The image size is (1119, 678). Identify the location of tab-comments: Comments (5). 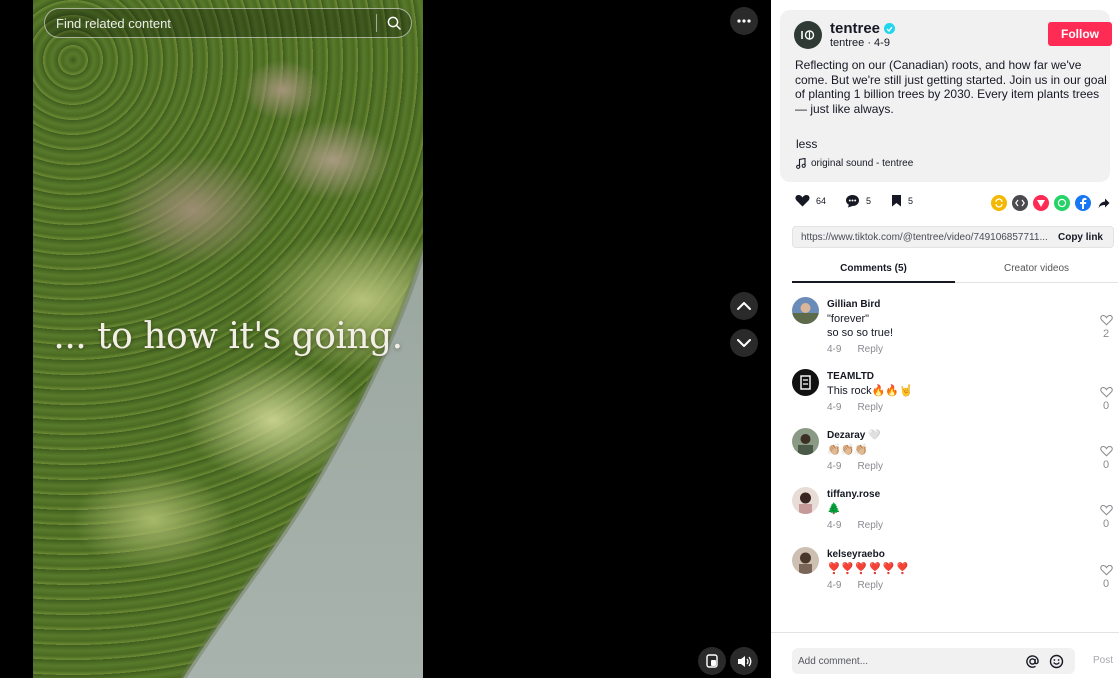
(873, 269).